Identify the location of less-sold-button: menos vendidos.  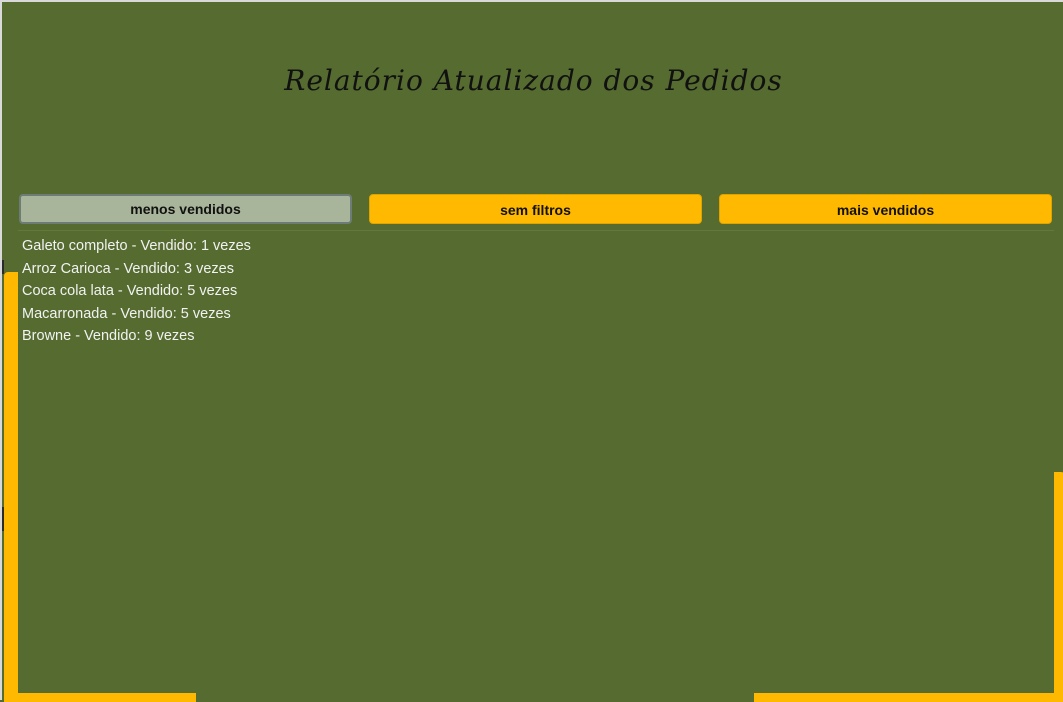
(185, 209).